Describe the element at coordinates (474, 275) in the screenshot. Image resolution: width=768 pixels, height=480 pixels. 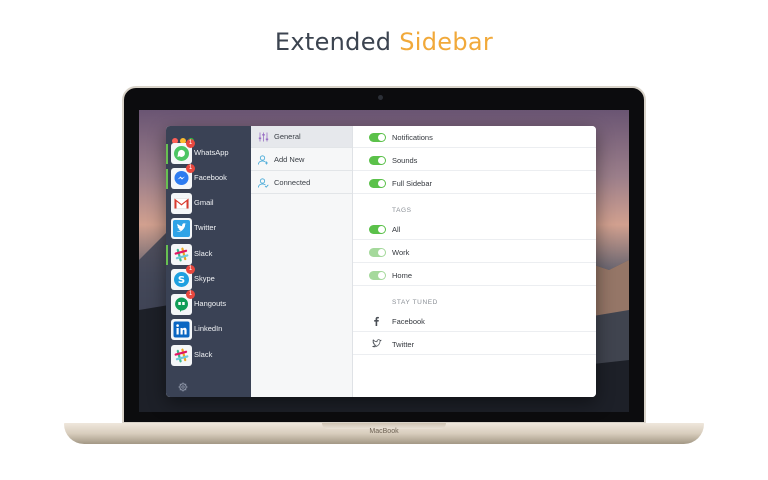
I see `tag-row-home: Home` at that location.